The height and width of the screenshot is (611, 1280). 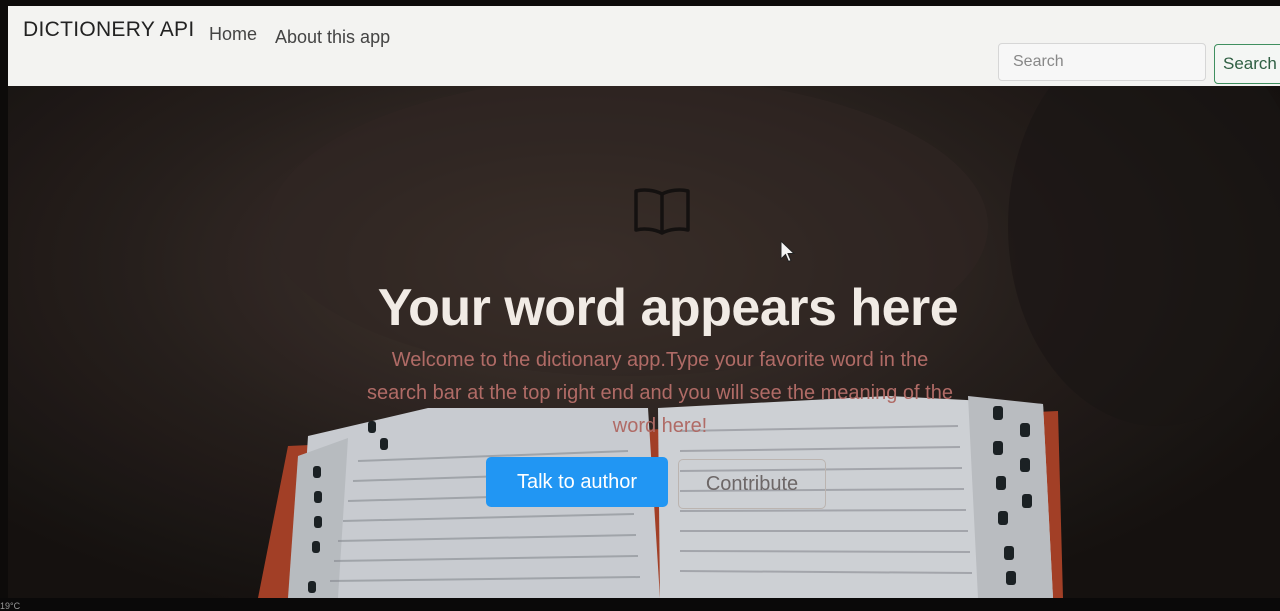 I want to click on talk-to-author-button: Talk to author, so click(x=577, y=482).